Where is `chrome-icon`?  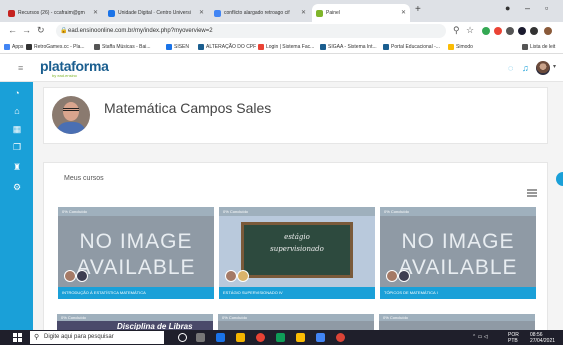 chrome-icon is located at coordinates (260, 337).